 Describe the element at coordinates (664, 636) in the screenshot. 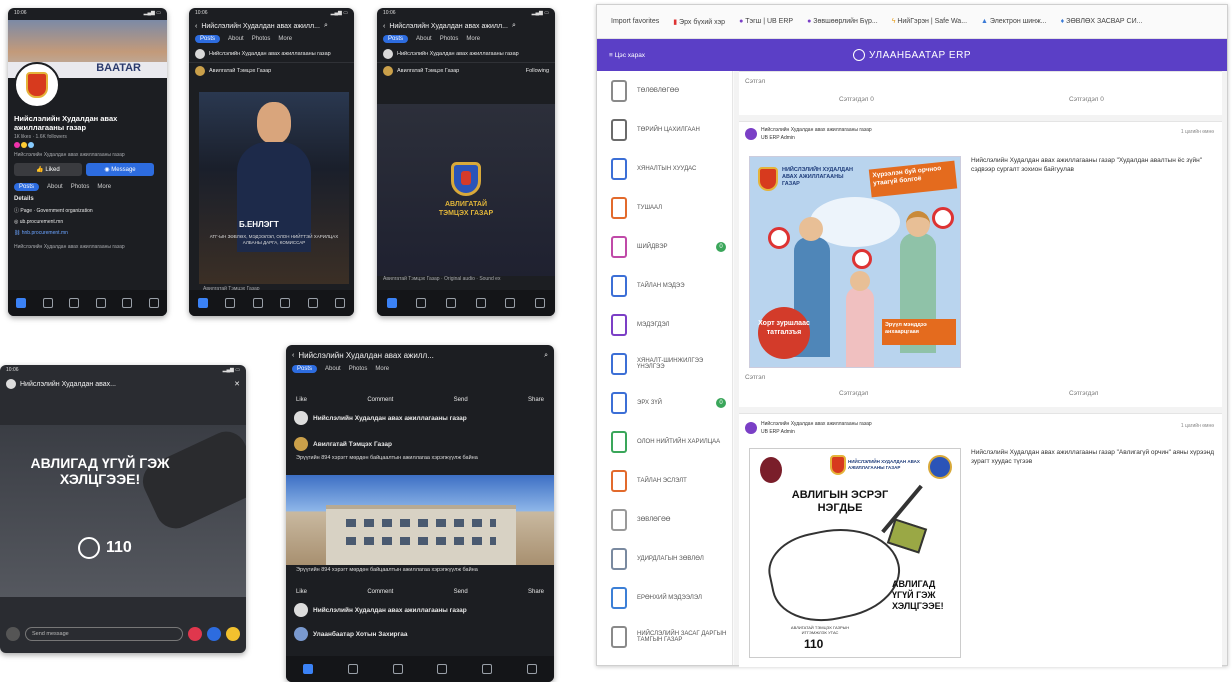

I see `sidebar-item: НИЙСЛЭЛИЙН ЗАСАГ ДАРГЫН ТАМГЫН ГАЗАР` at that location.